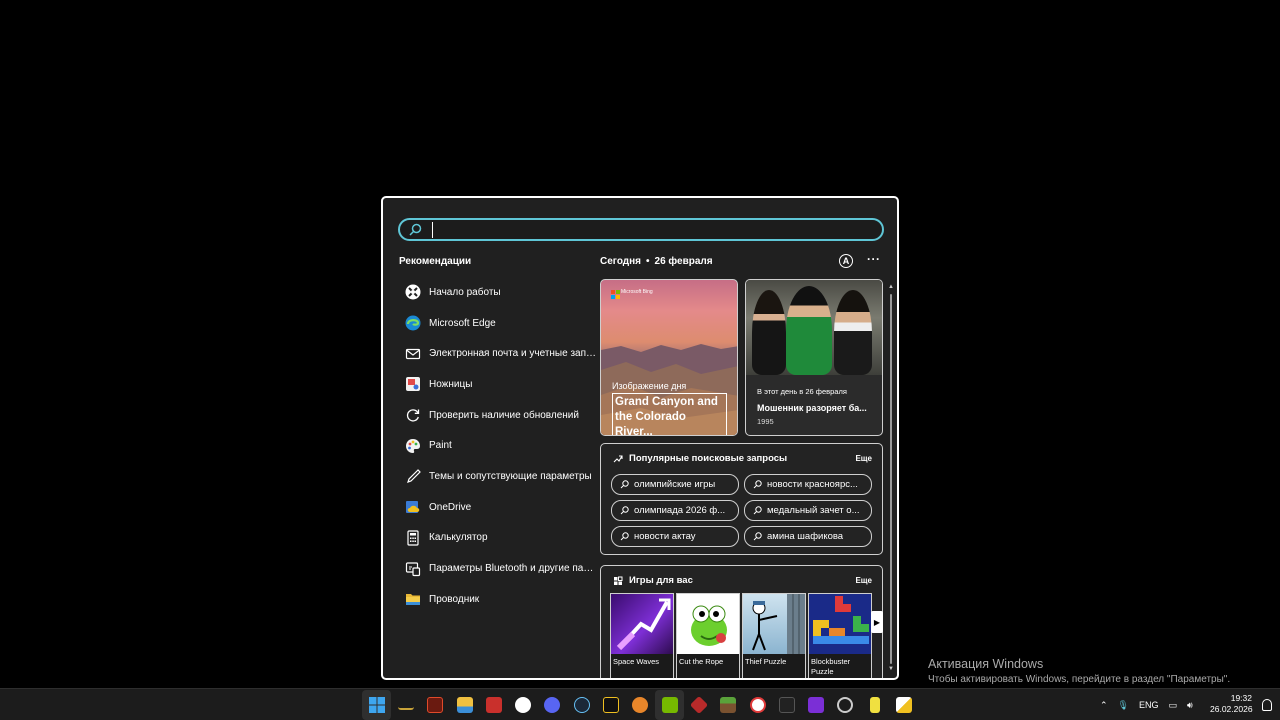 The image size is (1280, 720). I want to click on trending-icon, so click(618, 458).